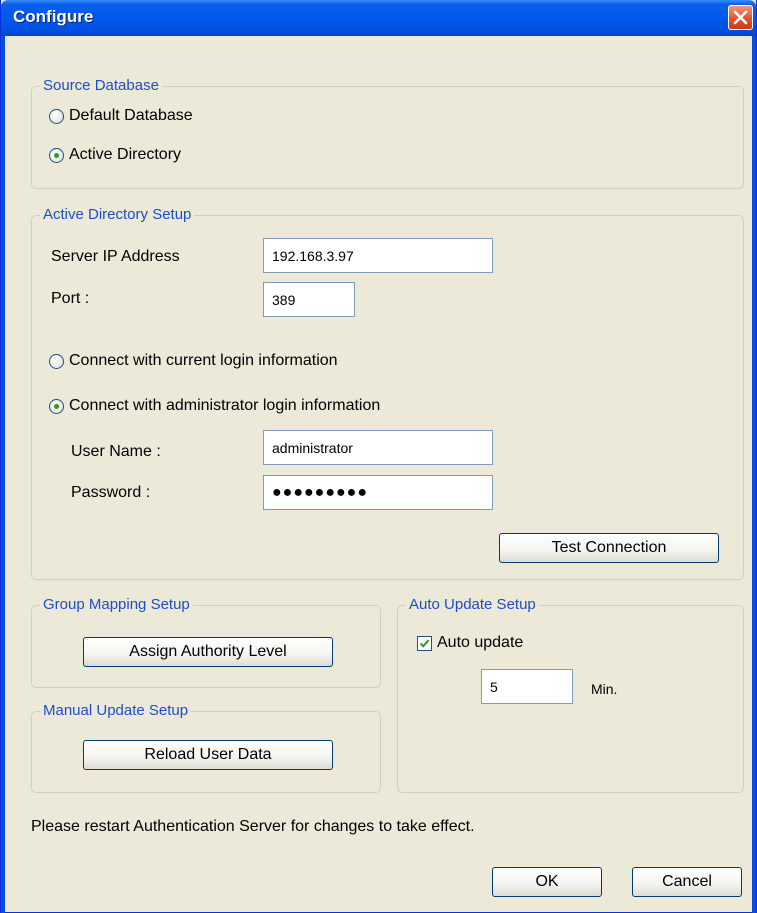  I want to click on password-input, so click(378, 492).